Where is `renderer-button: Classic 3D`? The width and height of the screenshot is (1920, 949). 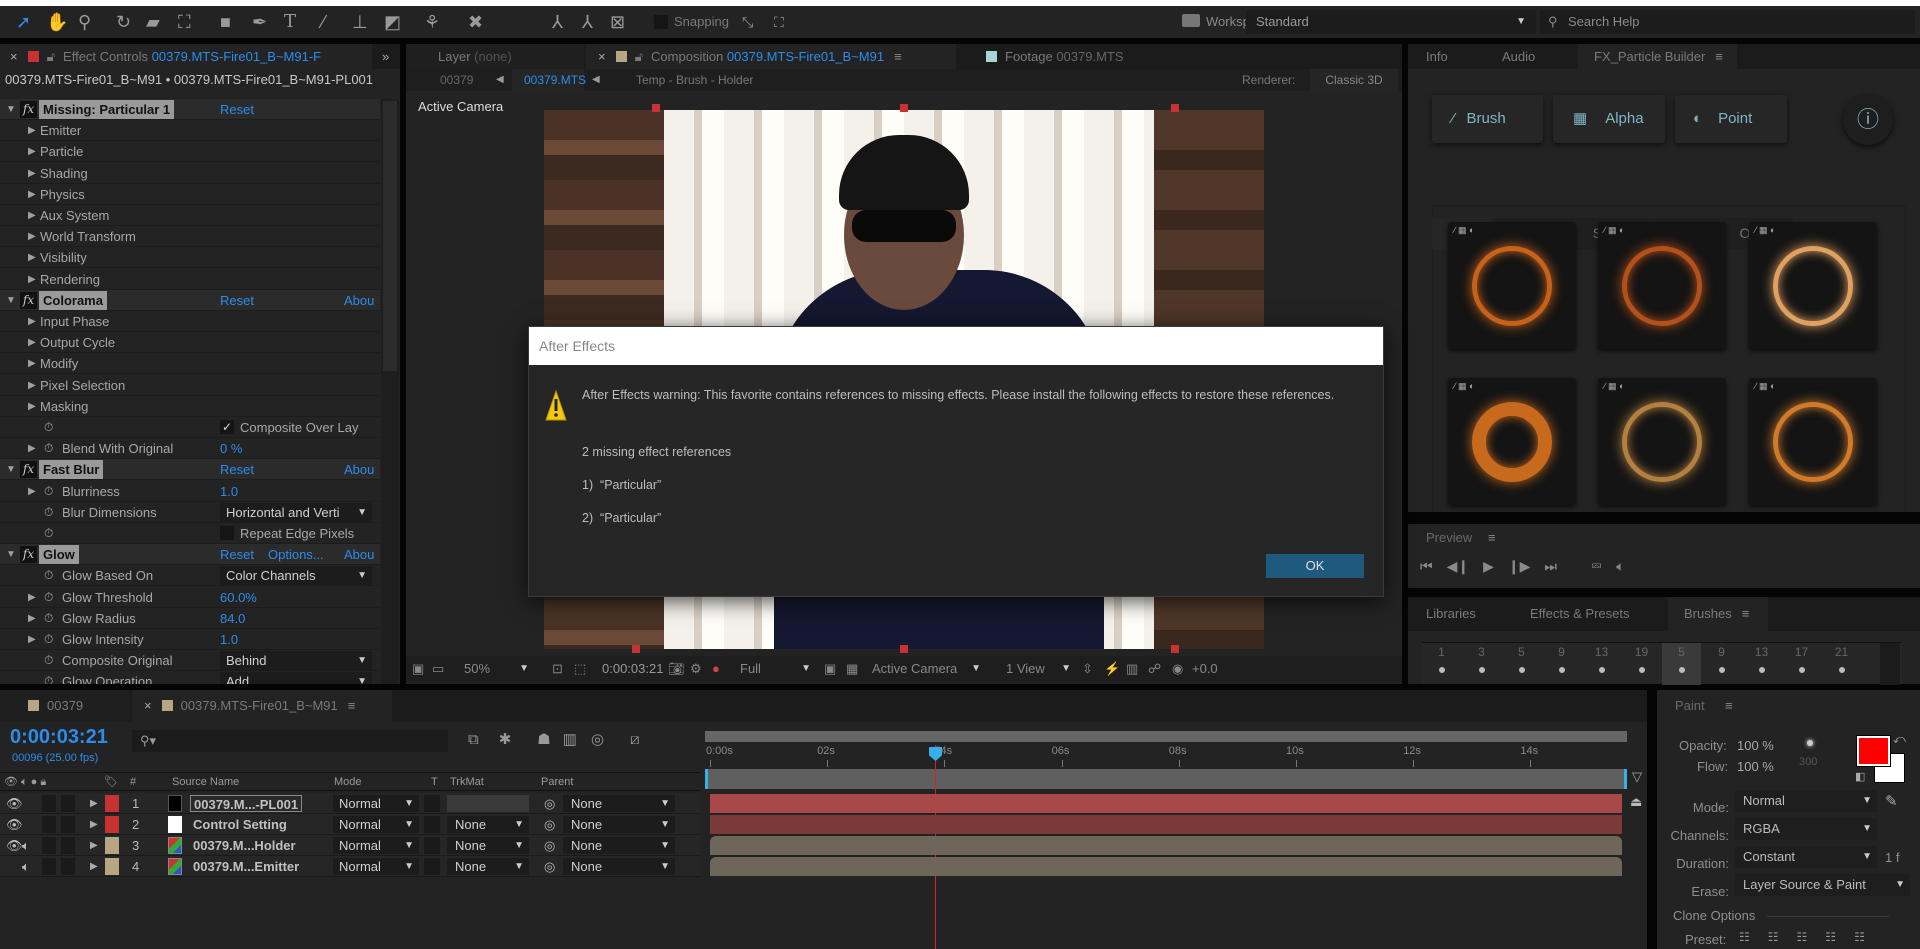
renderer-button: Classic 3D is located at coordinates (1354, 80).